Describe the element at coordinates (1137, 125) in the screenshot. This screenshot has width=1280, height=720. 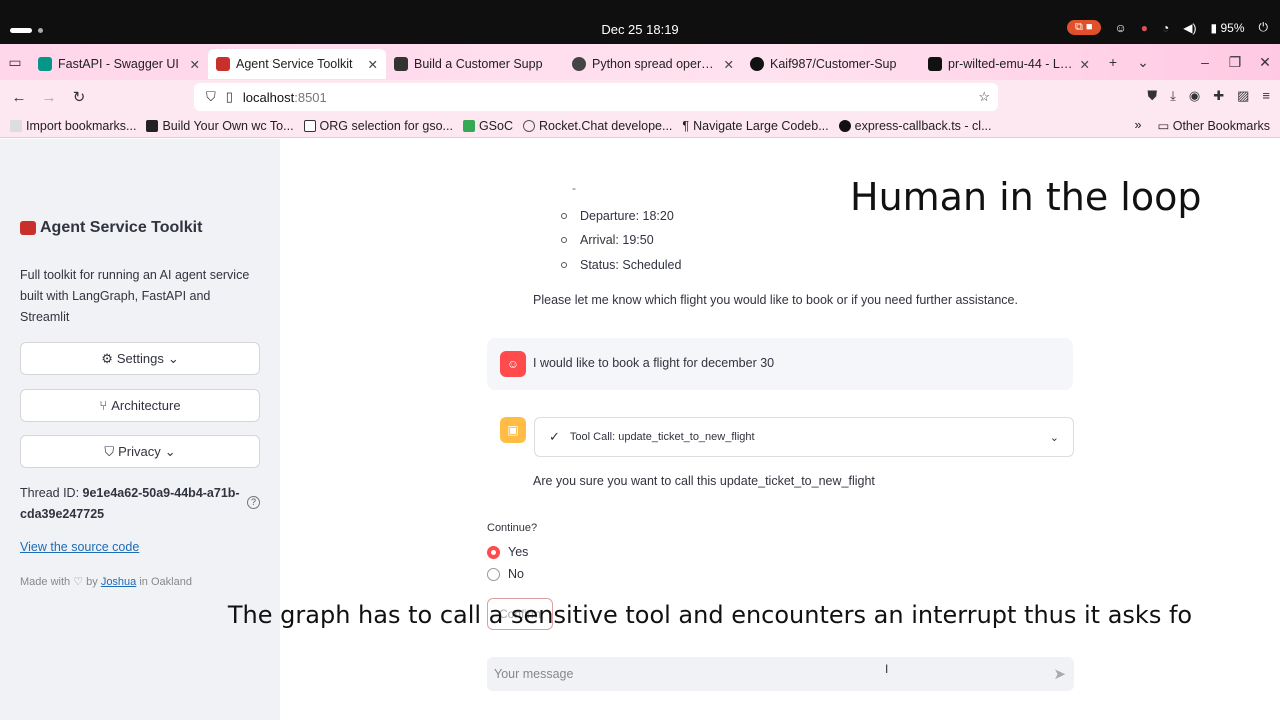
I see `more-bookmarks-icon: »` at that location.